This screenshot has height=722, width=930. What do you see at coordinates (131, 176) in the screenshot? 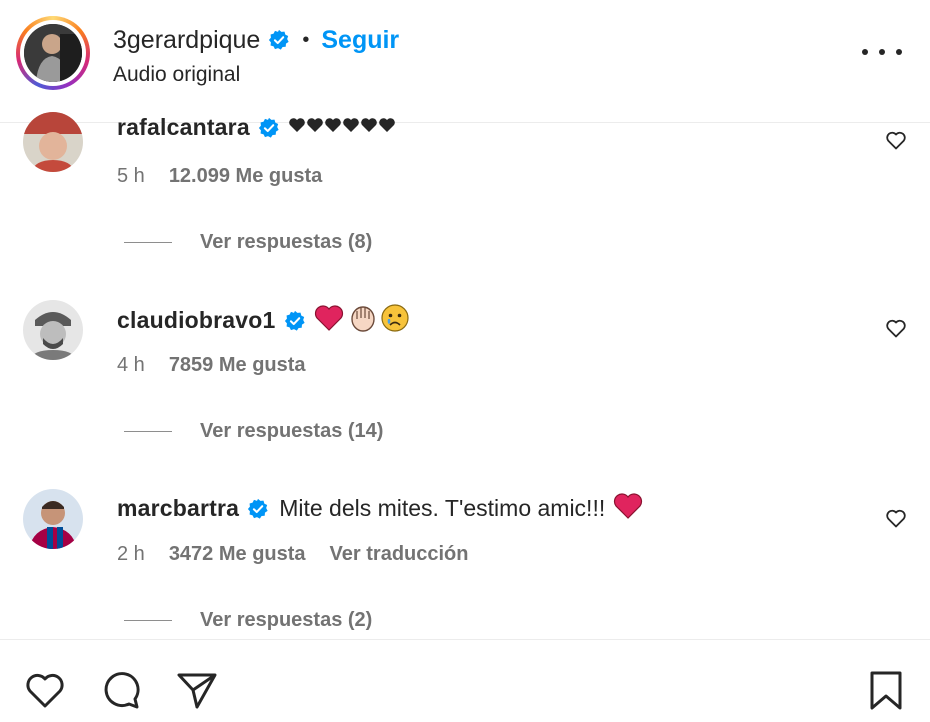
I see `comment-time: 5 h` at bounding box center [131, 176].